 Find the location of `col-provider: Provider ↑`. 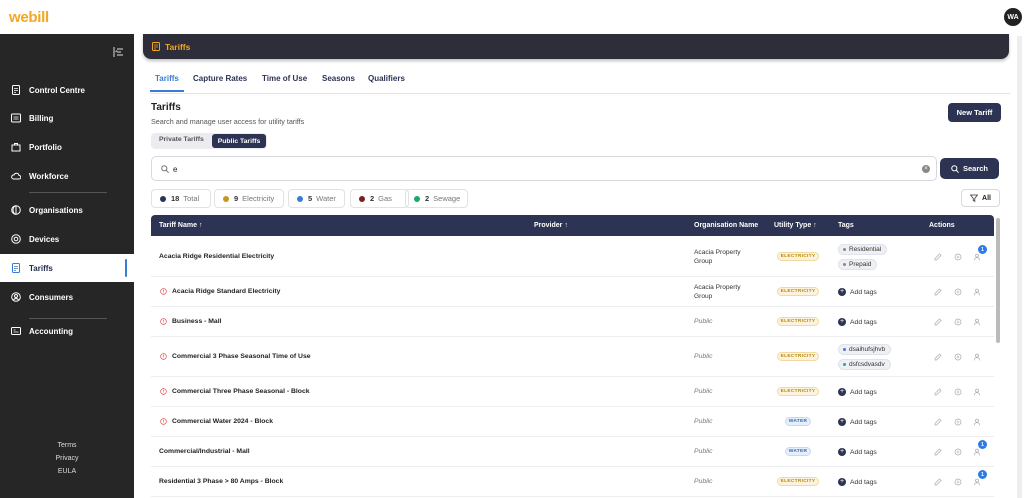

col-provider: Provider ↑ is located at coordinates (551, 225).